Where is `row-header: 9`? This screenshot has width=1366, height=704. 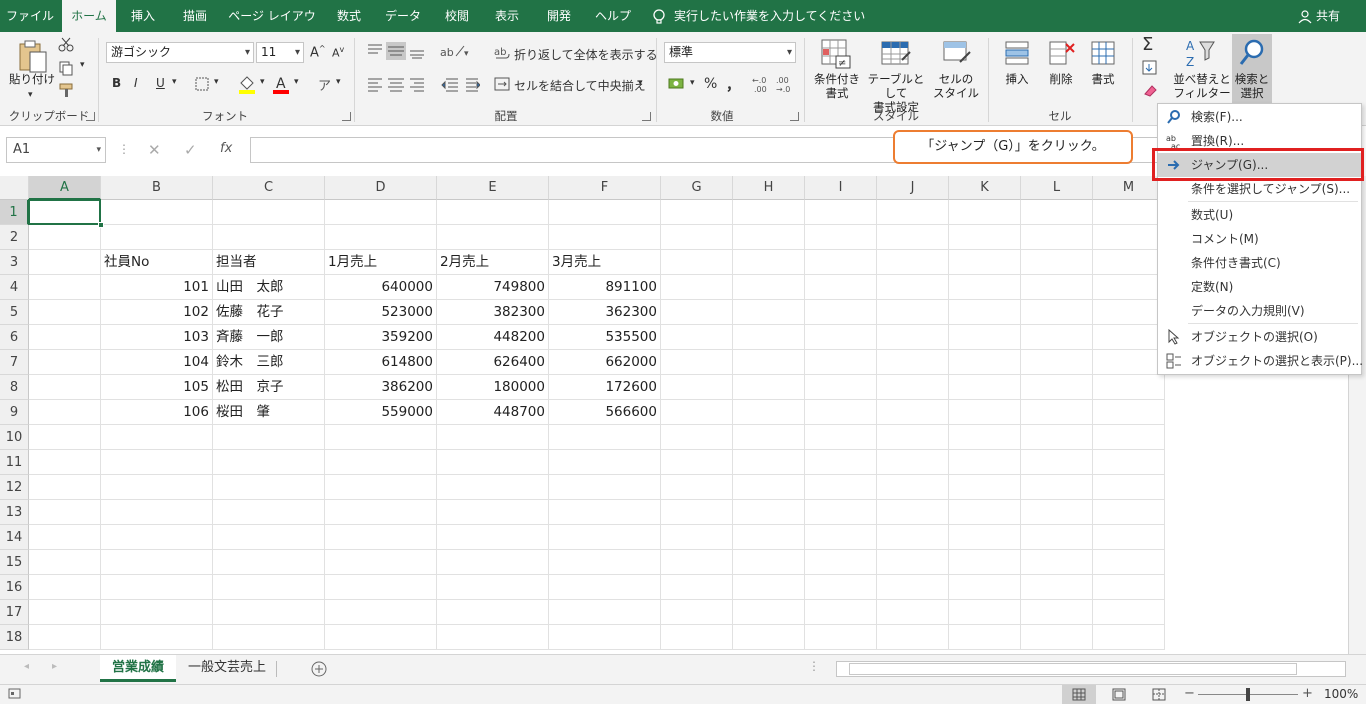 row-header: 9 is located at coordinates (14, 412).